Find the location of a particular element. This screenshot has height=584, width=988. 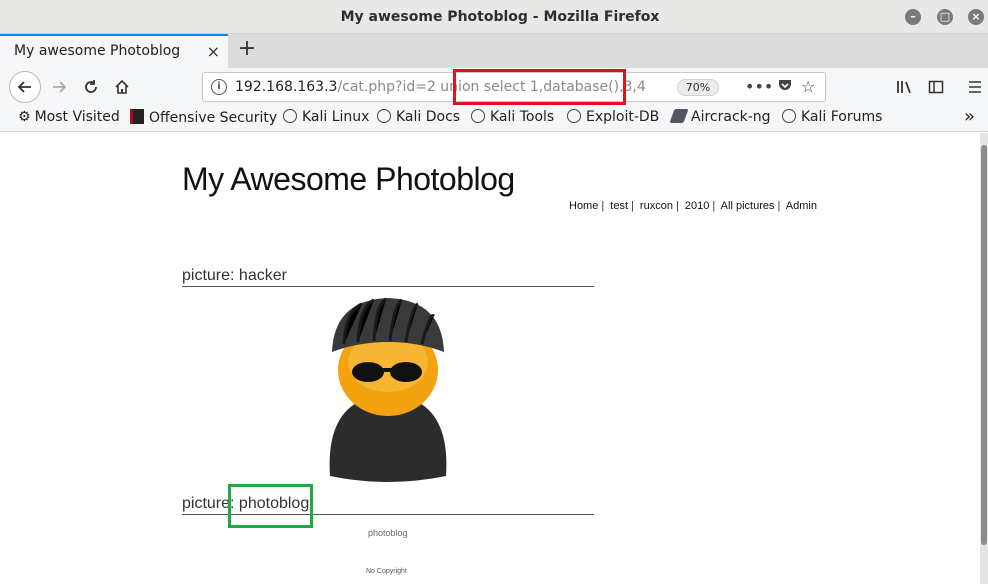

bookmark-kali-forums: Kali Forums is located at coordinates (832, 117).